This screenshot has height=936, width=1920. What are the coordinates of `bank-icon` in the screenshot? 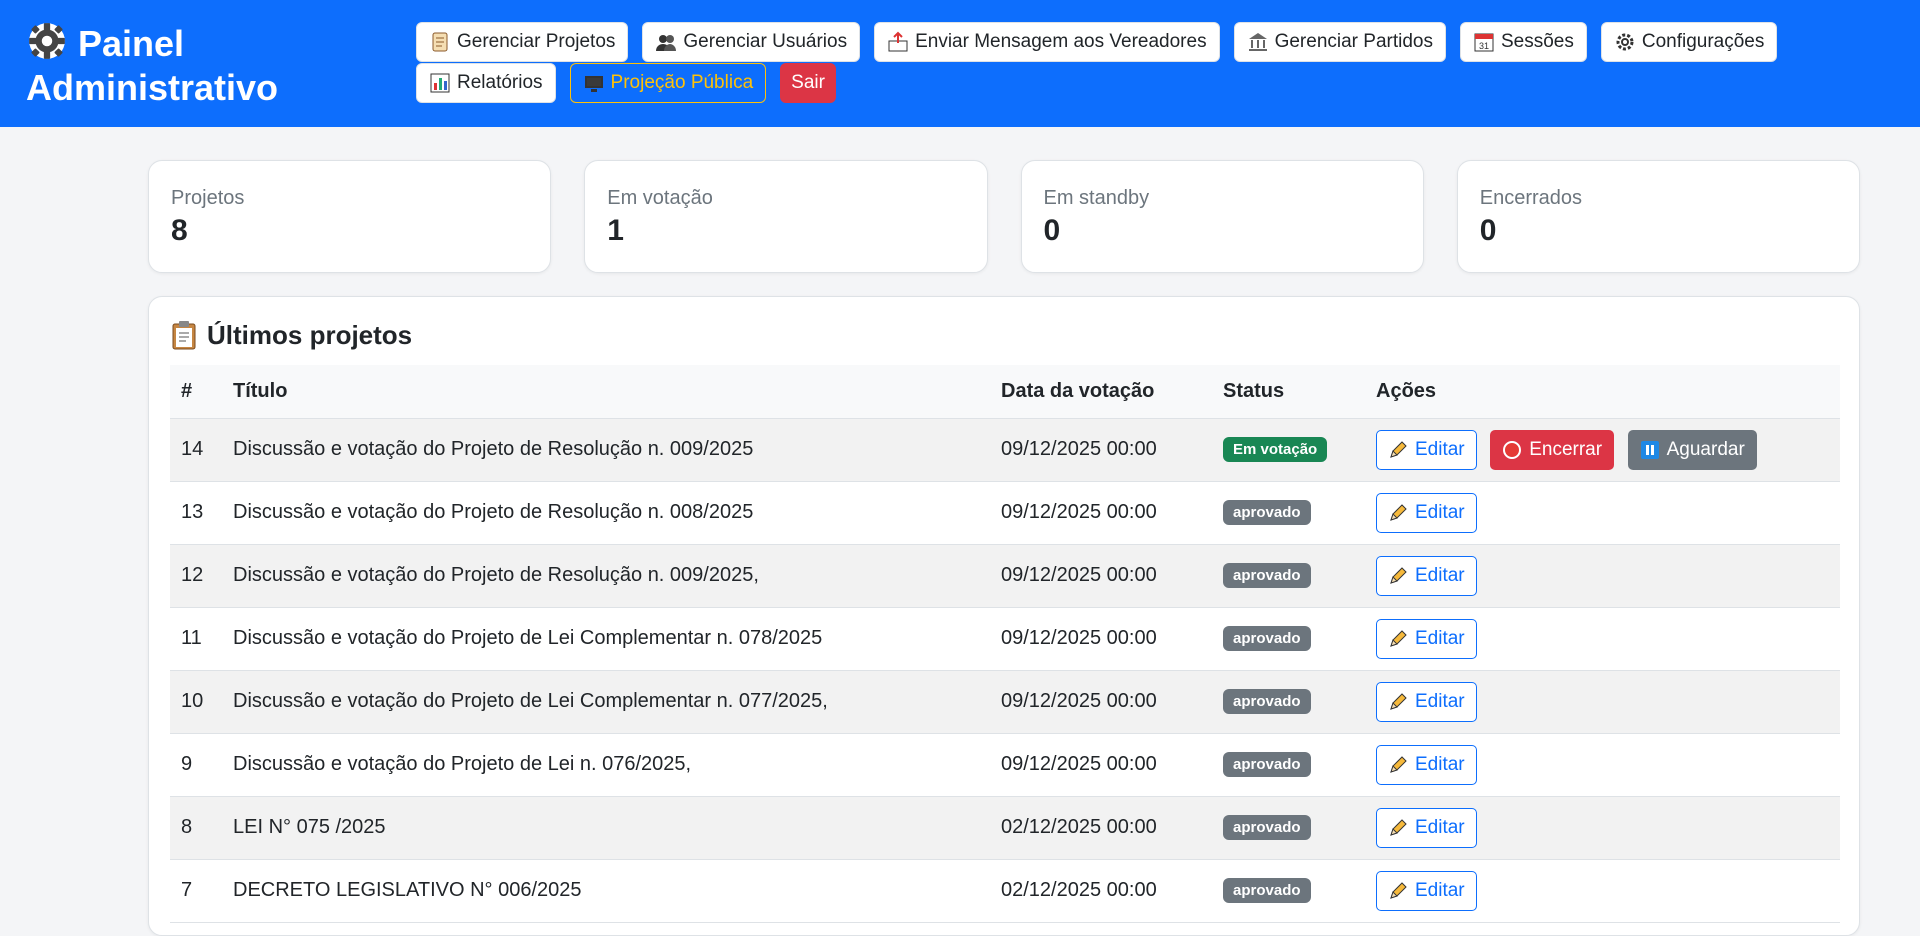 It's located at (1257, 42).